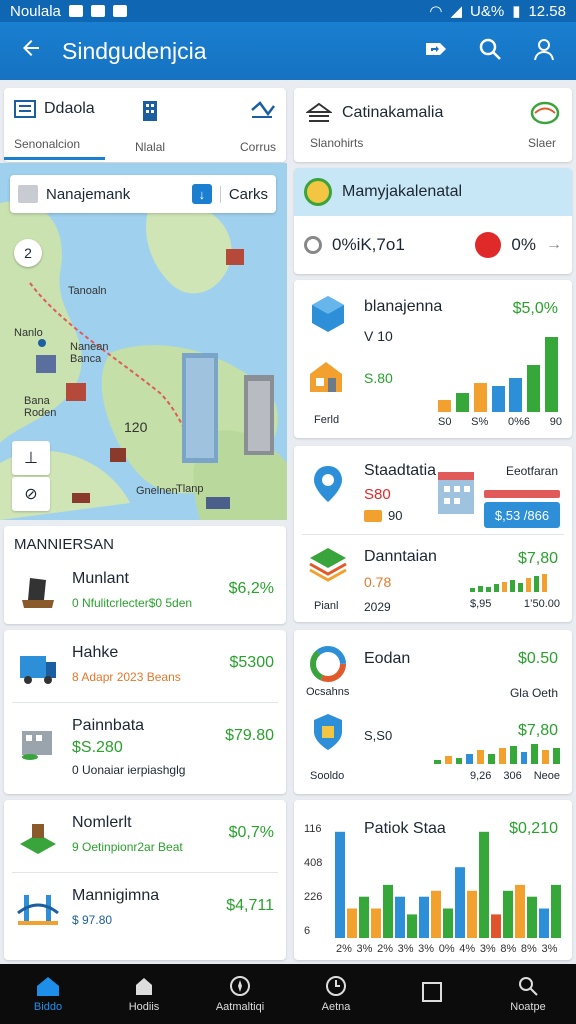 This screenshot has height=1024, width=576. What do you see at coordinates (378, 582) in the screenshot?
I see `stat-card-sub-2: 0.78` at bounding box center [378, 582].